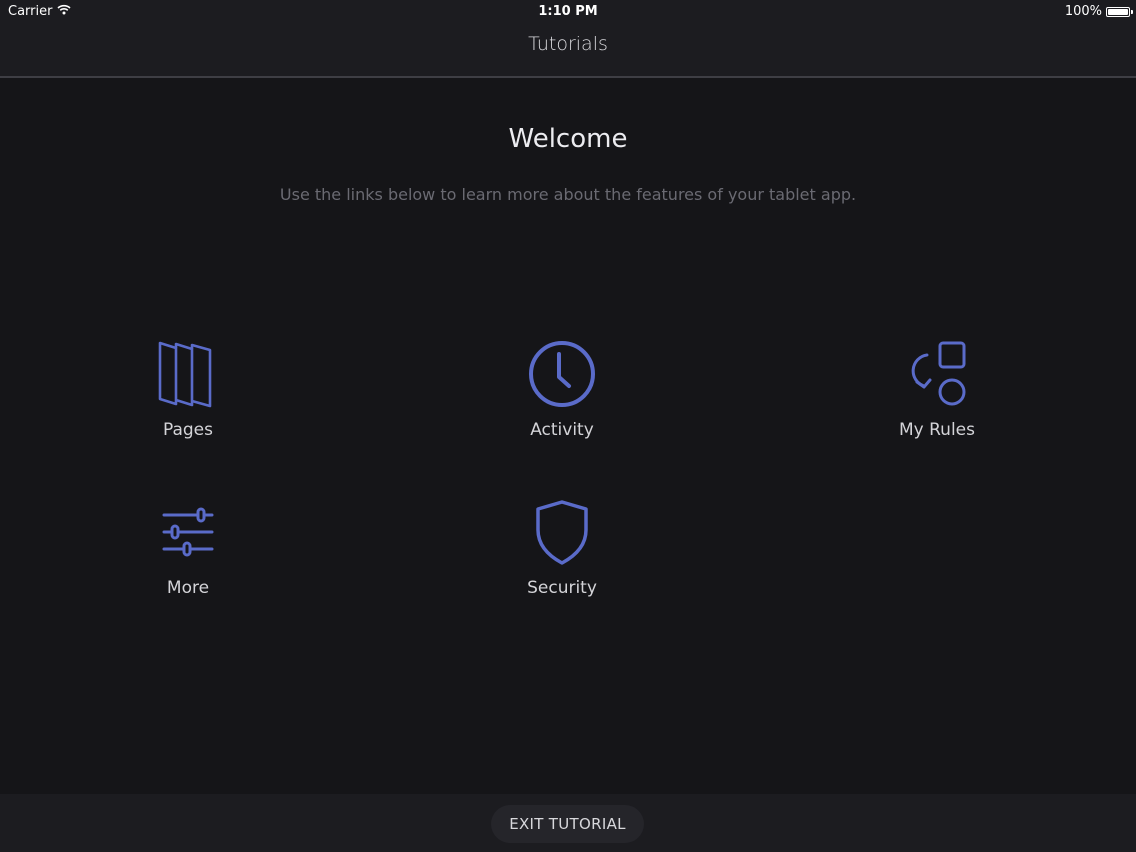 This screenshot has width=1136, height=852. I want to click on tile-pages: Pages, so click(188, 400).